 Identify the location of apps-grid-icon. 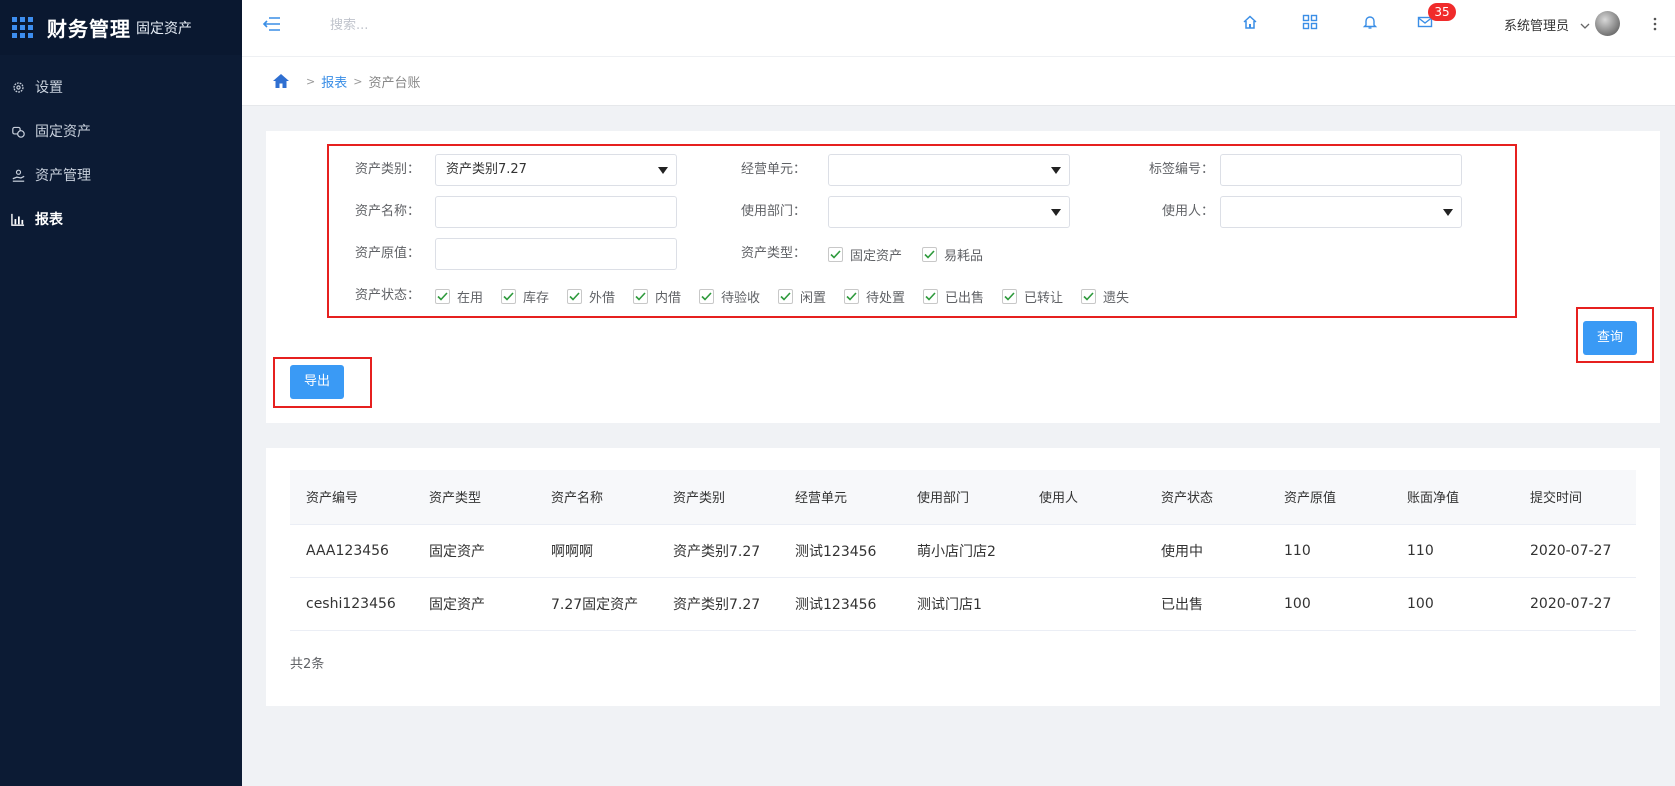
(23, 27).